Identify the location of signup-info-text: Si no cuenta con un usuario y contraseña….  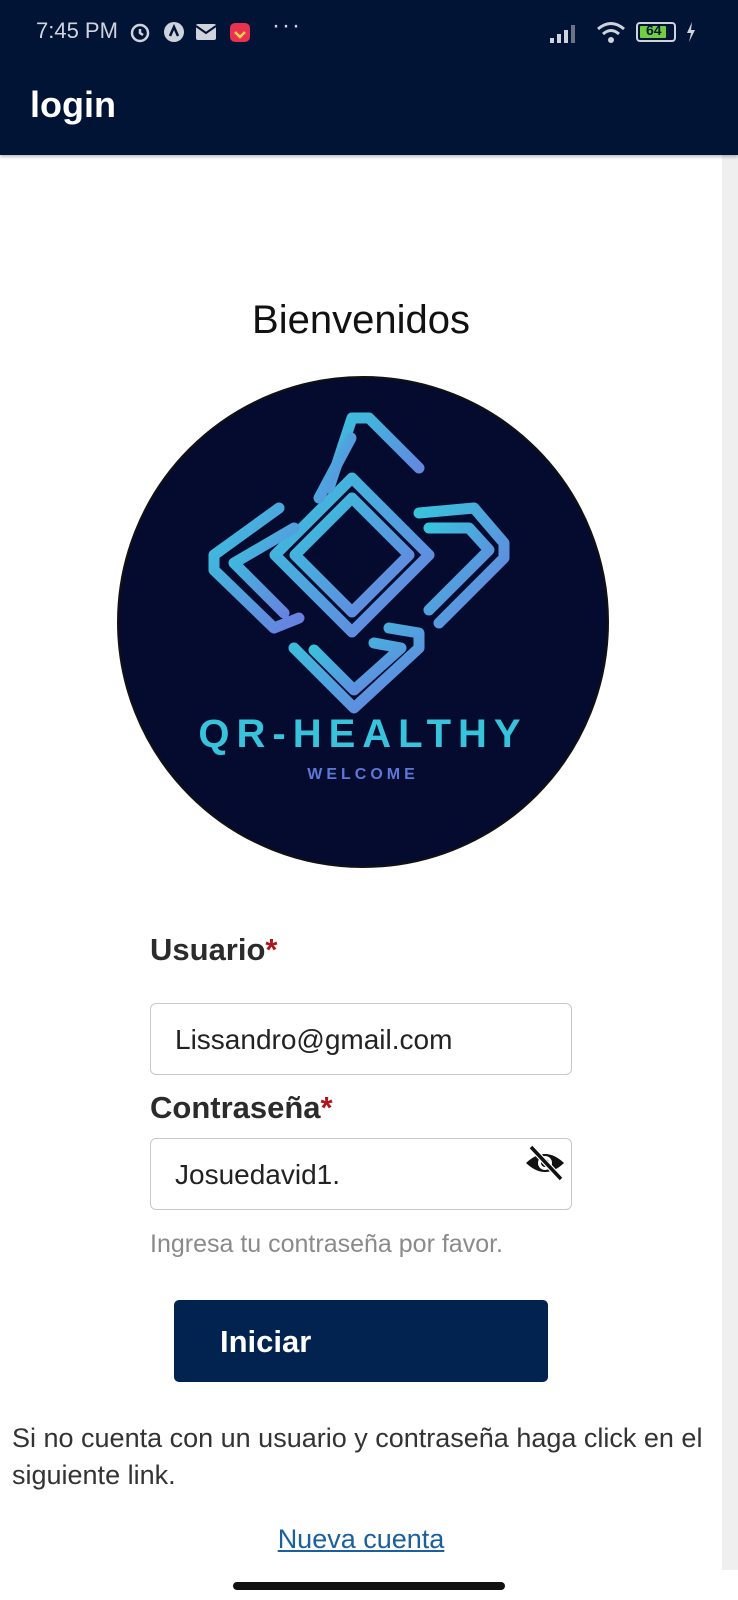
(357, 1456).